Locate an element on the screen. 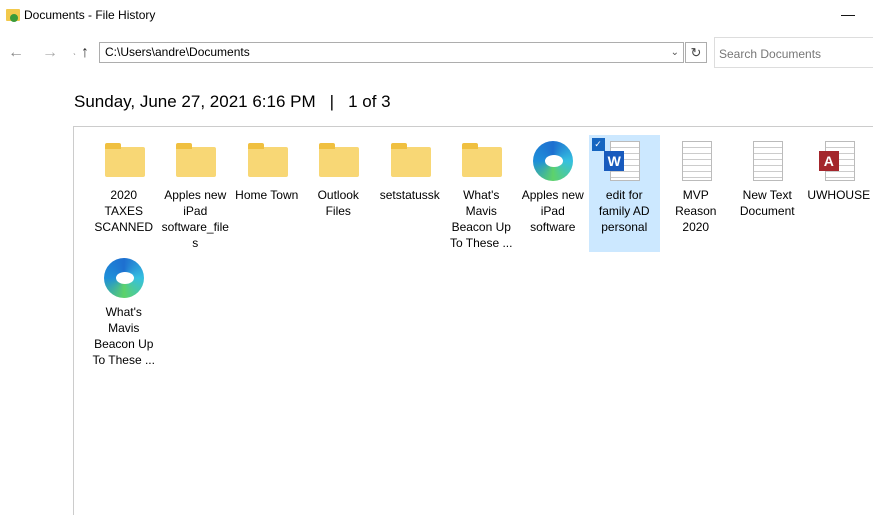 This screenshot has height=515, width=873. file-item: Home Town is located at coordinates (267, 193).